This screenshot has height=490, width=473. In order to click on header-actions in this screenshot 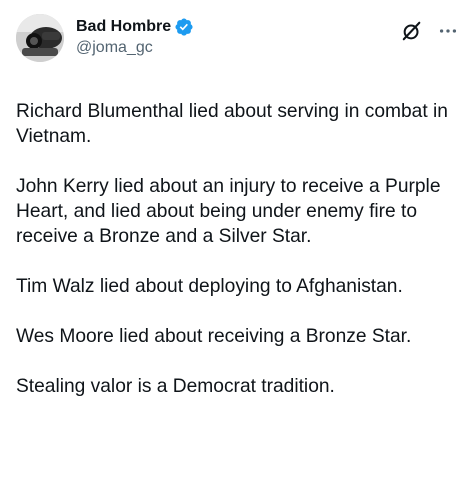, I will do `click(430, 31)`.